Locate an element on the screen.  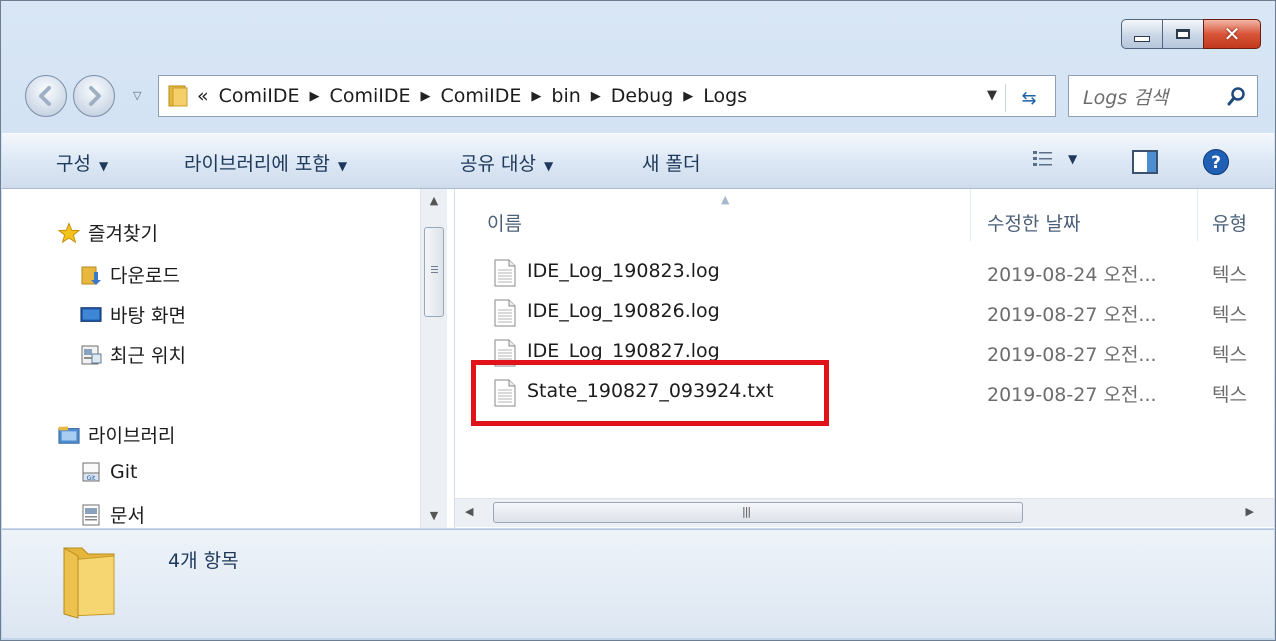
maximize-button is located at coordinates (1183, 34).